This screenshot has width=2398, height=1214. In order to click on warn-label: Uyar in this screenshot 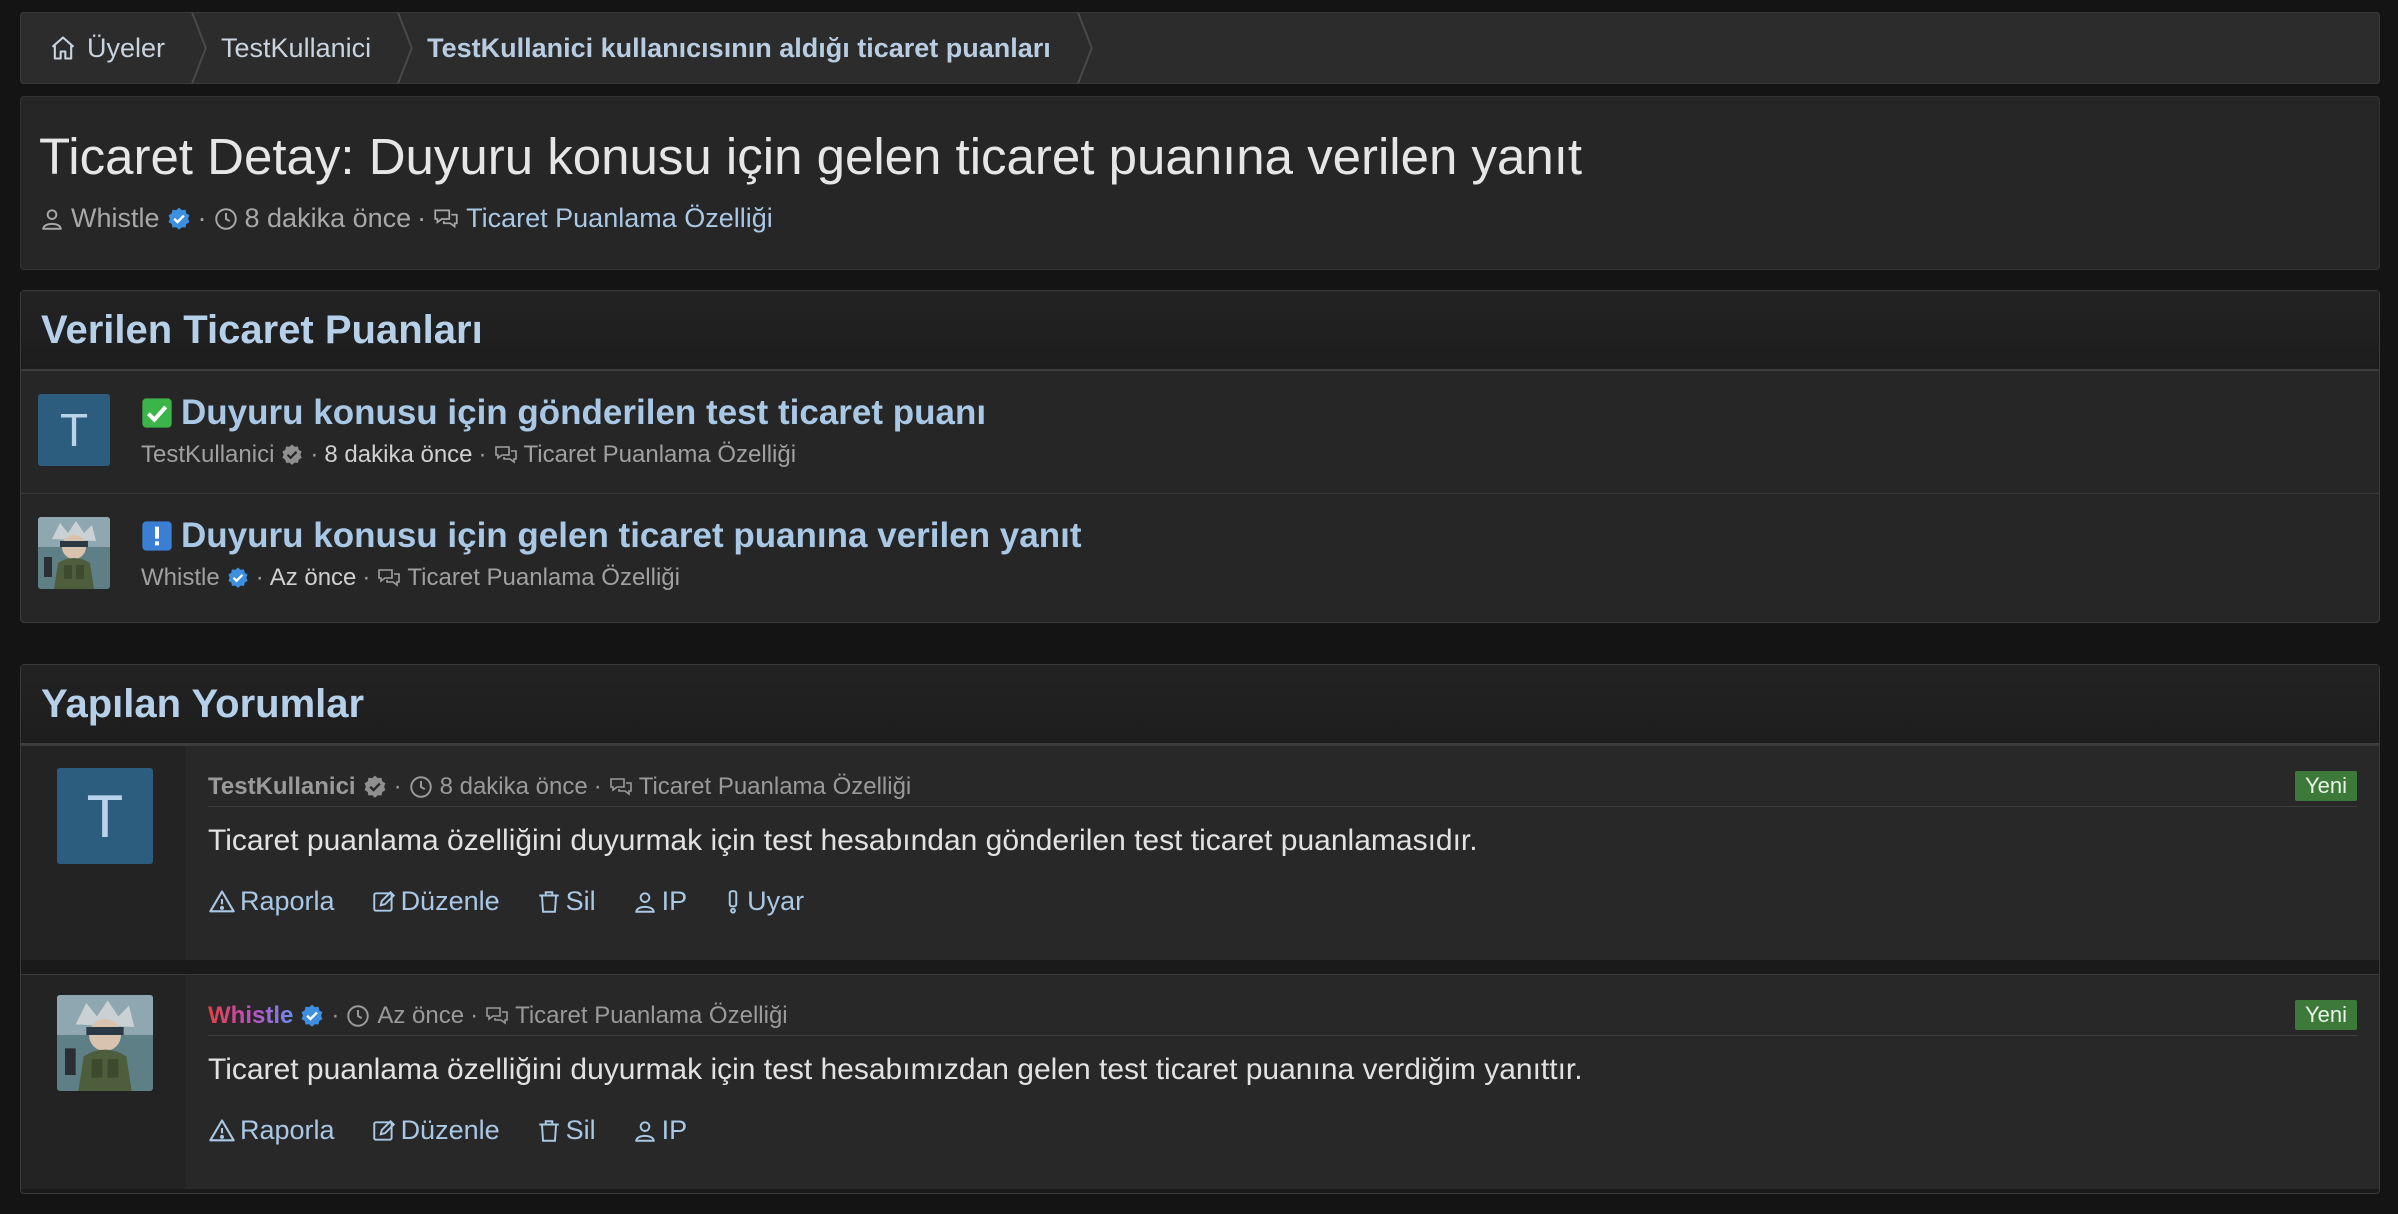, I will do `click(776, 901)`.